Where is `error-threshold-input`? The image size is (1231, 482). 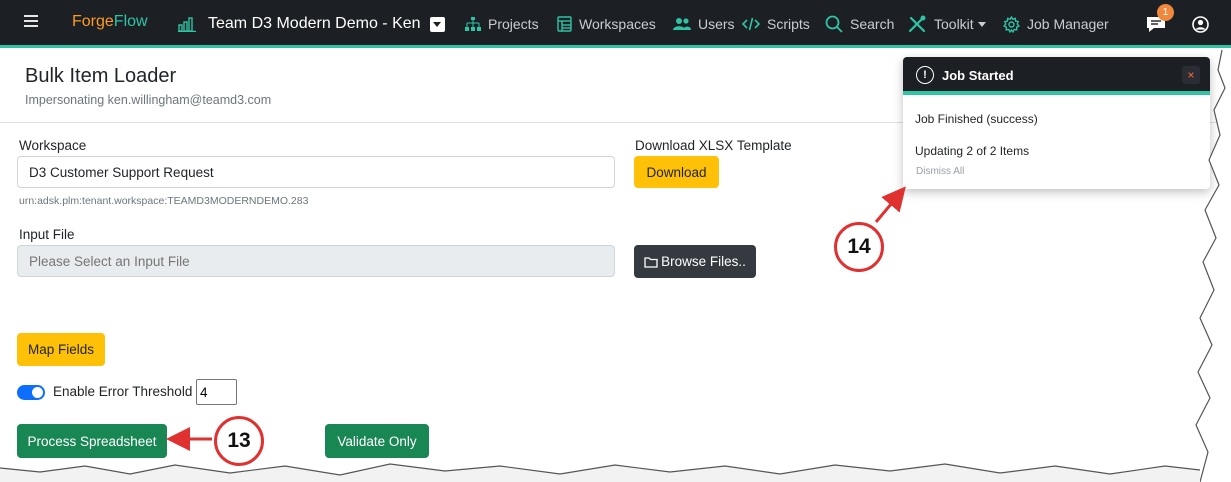
error-threshold-input is located at coordinates (216, 392).